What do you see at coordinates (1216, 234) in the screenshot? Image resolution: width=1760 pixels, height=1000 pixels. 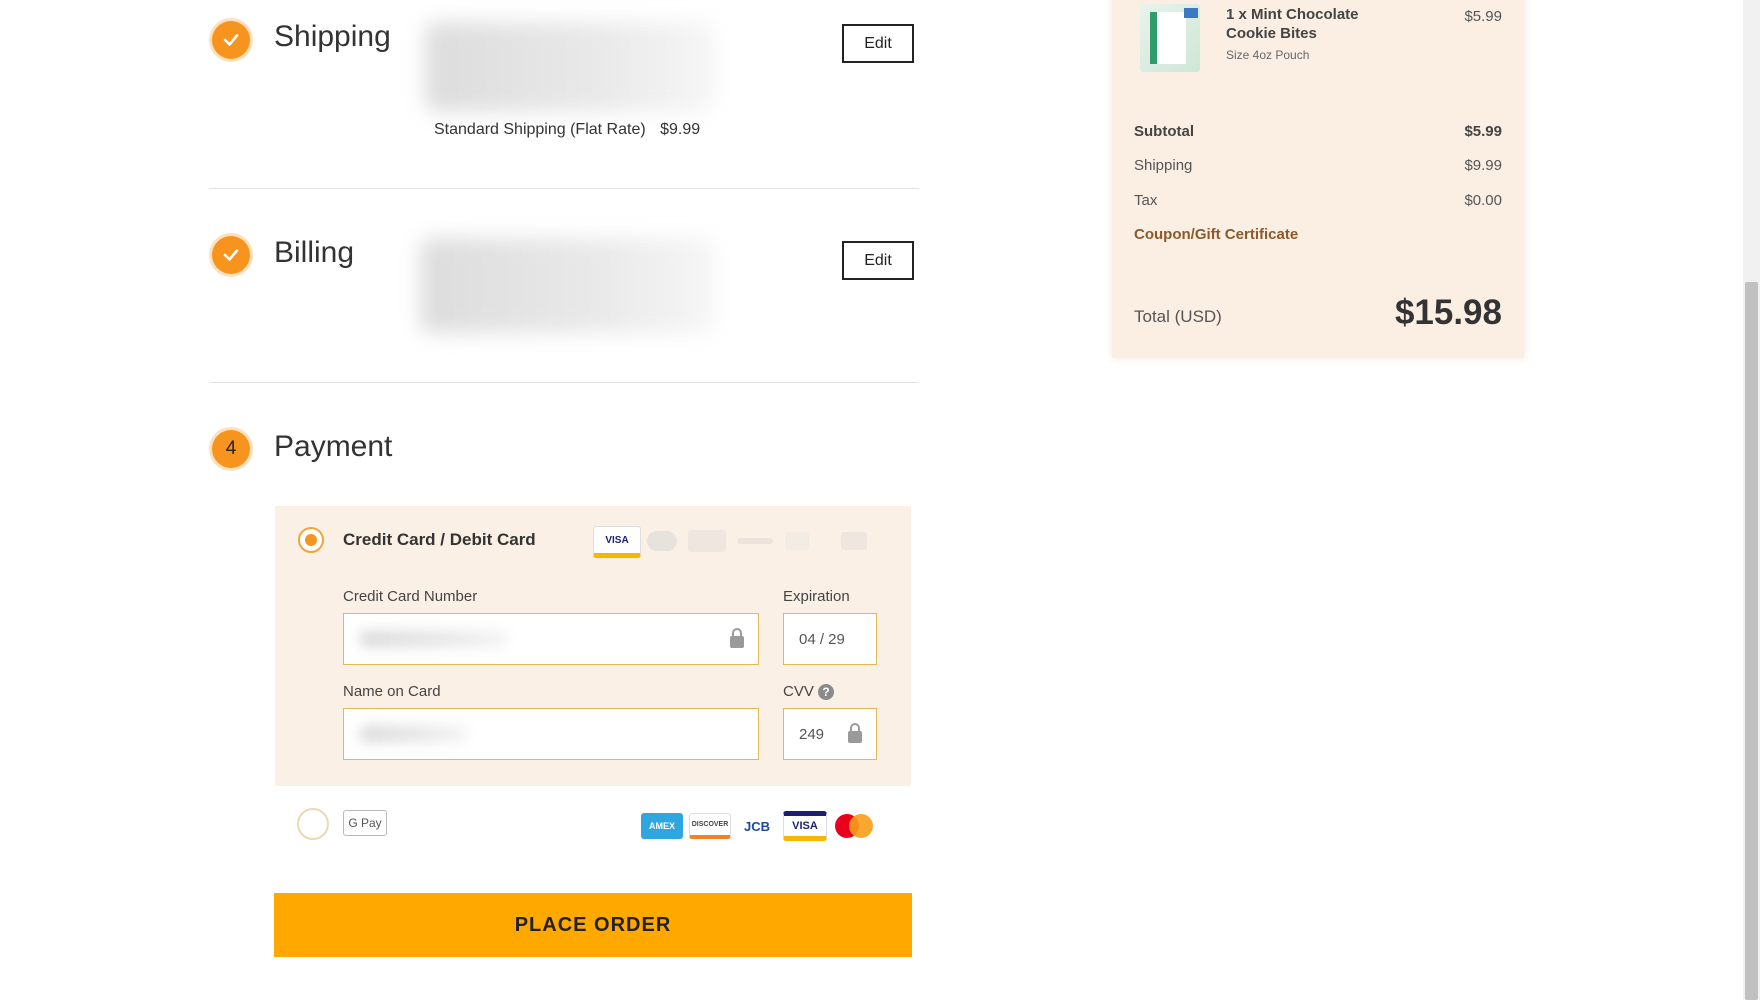 I see `coupon-link: Coupon/Gift Certificate` at bounding box center [1216, 234].